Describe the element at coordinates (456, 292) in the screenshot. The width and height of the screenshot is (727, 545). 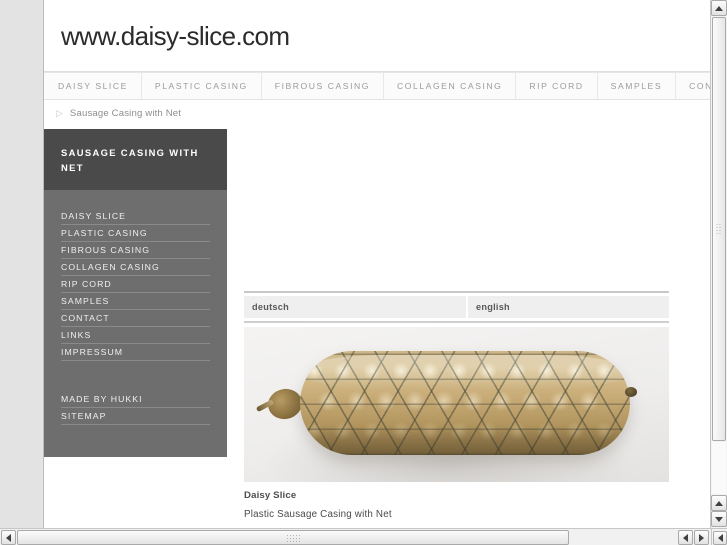
I see `content-top-divider` at that location.